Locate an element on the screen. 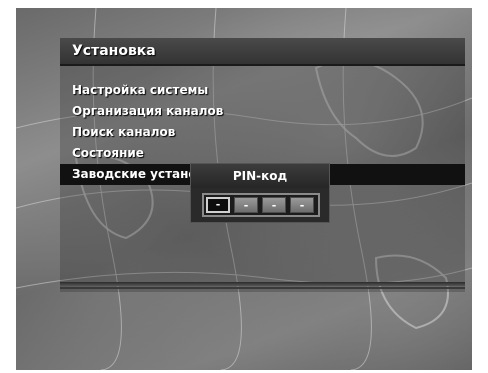 This screenshot has width=488, height=373. pin-entry-field: - - - - is located at coordinates (261, 205).